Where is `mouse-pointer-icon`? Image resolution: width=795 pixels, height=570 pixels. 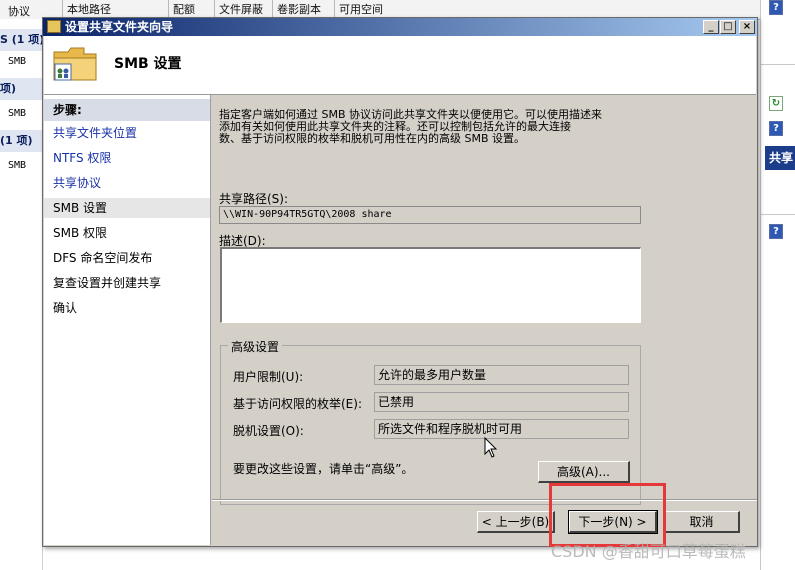
mouse-pointer-icon is located at coordinates (491, 447).